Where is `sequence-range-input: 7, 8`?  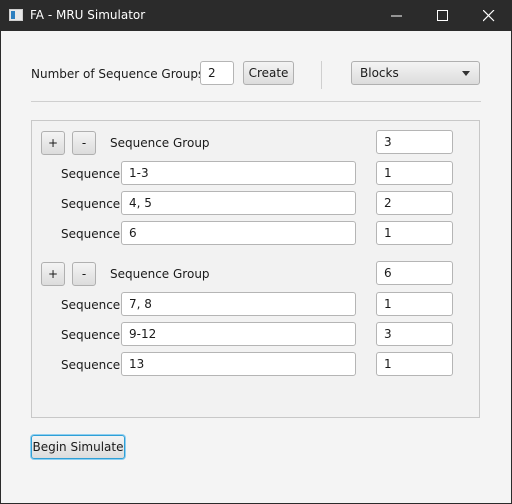
sequence-range-input: 7, 8 is located at coordinates (238, 304).